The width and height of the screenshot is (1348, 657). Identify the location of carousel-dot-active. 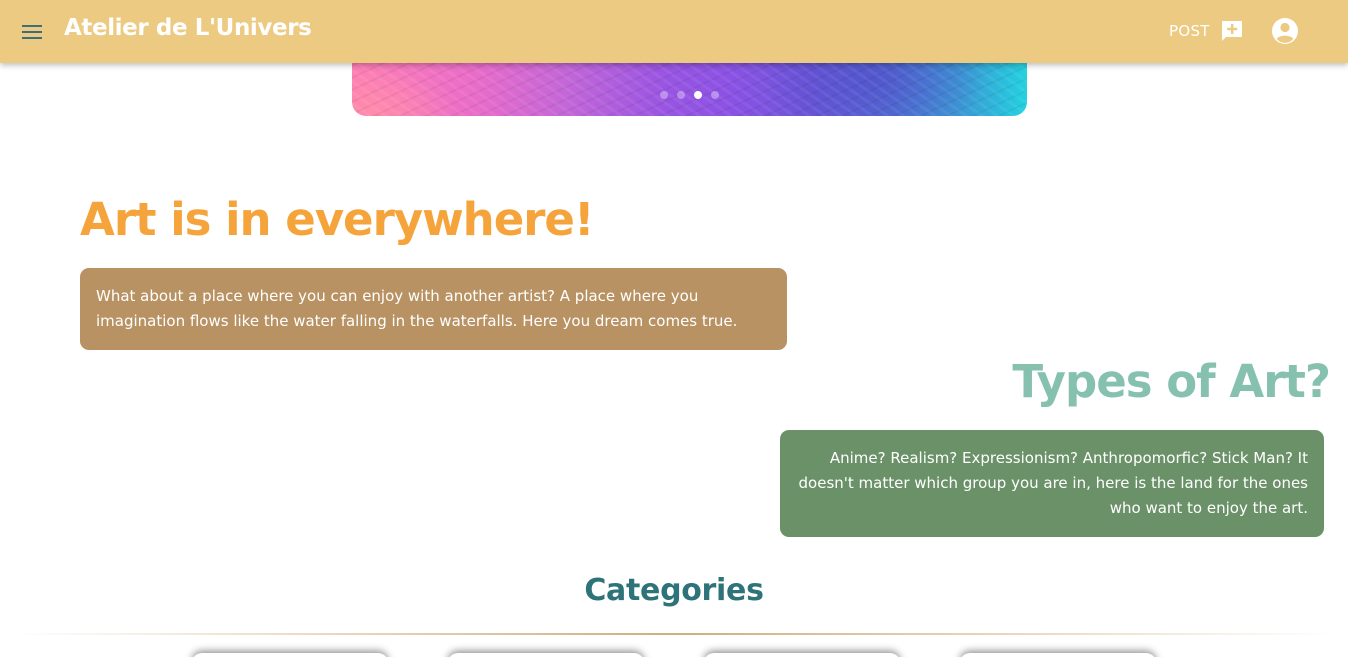
(698, 95).